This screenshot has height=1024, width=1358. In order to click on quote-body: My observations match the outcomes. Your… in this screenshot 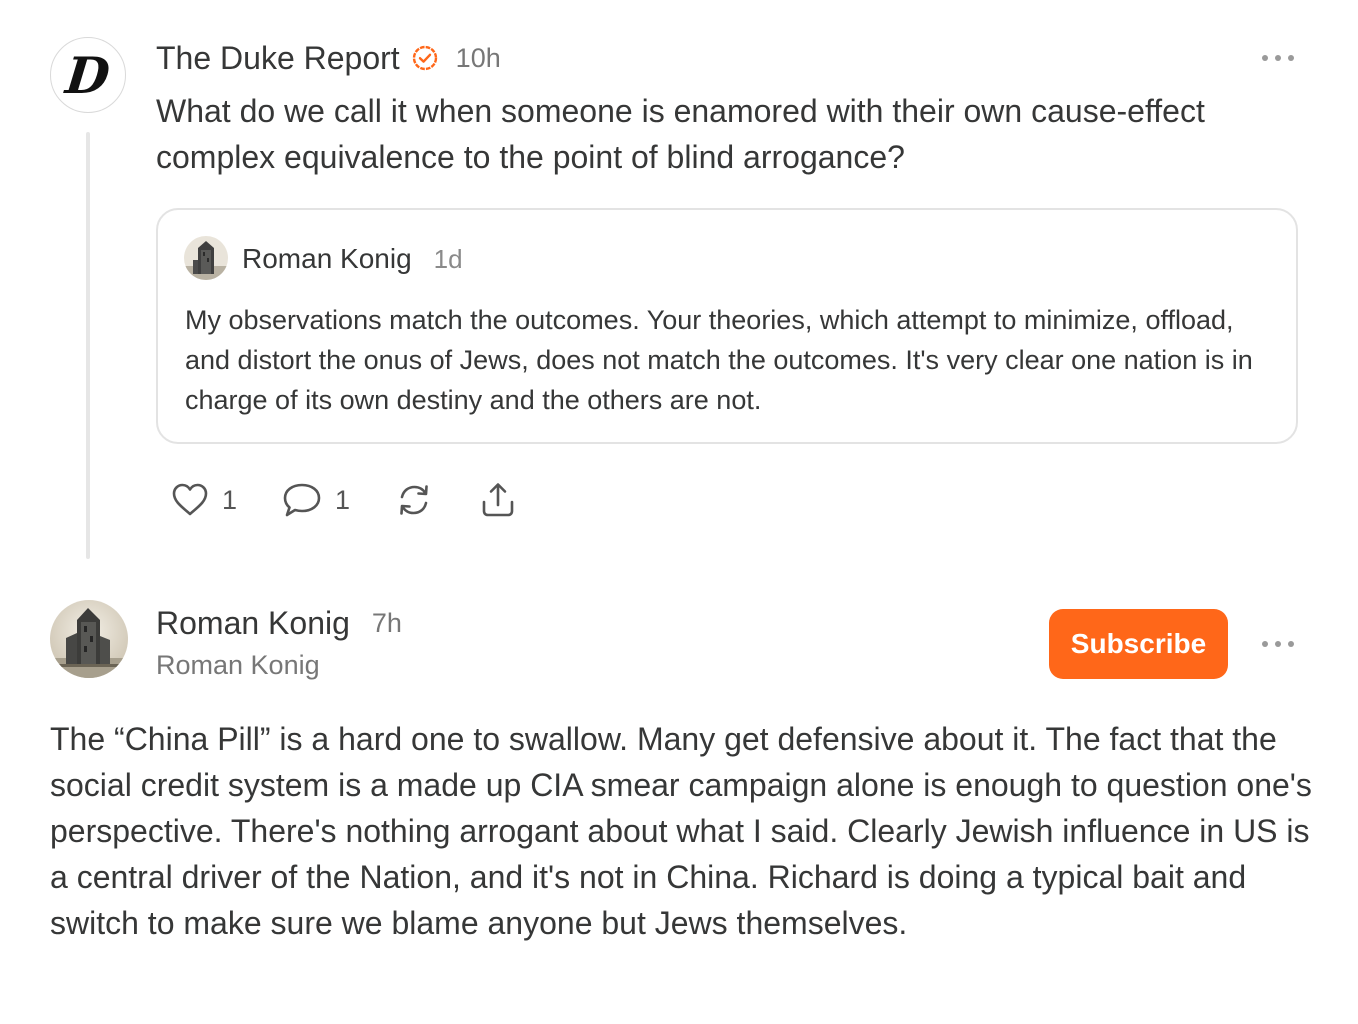, I will do `click(719, 360)`.